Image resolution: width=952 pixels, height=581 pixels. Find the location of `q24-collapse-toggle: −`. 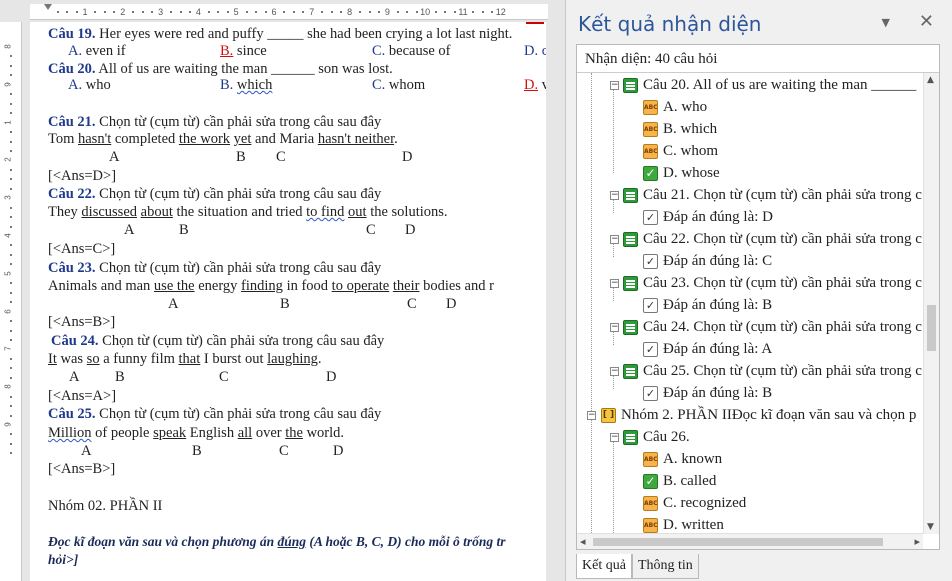

q24-collapse-toggle: − is located at coordinates (614, 327).